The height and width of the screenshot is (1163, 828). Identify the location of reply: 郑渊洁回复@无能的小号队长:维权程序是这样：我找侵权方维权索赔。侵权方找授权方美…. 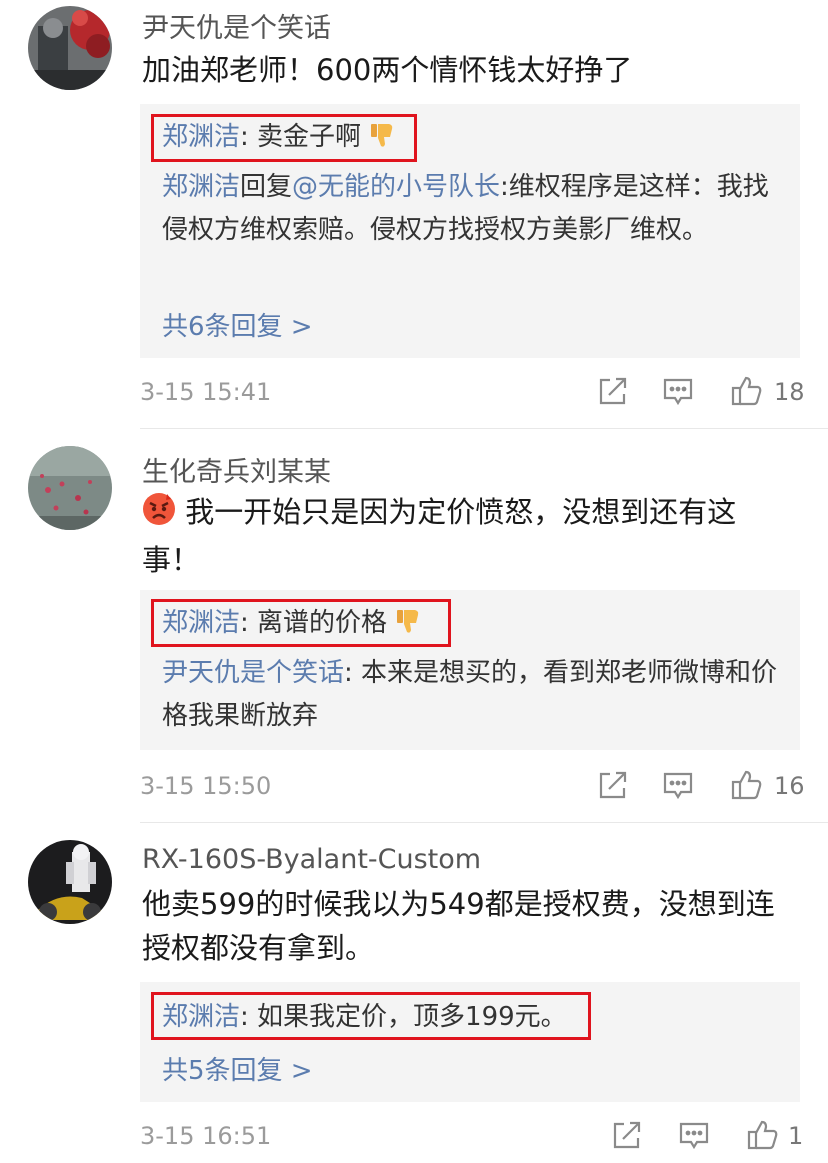
(472, 209).